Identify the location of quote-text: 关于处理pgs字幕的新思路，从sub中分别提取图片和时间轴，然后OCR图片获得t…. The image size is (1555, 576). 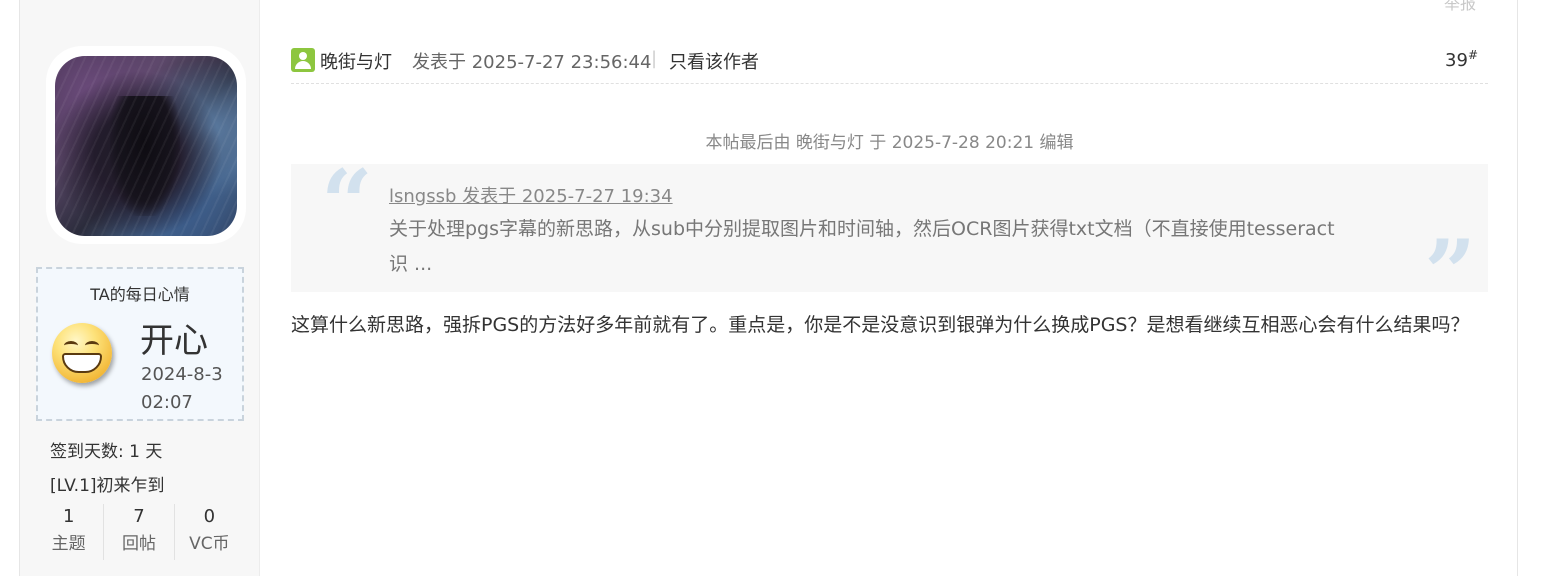
(862, 246).